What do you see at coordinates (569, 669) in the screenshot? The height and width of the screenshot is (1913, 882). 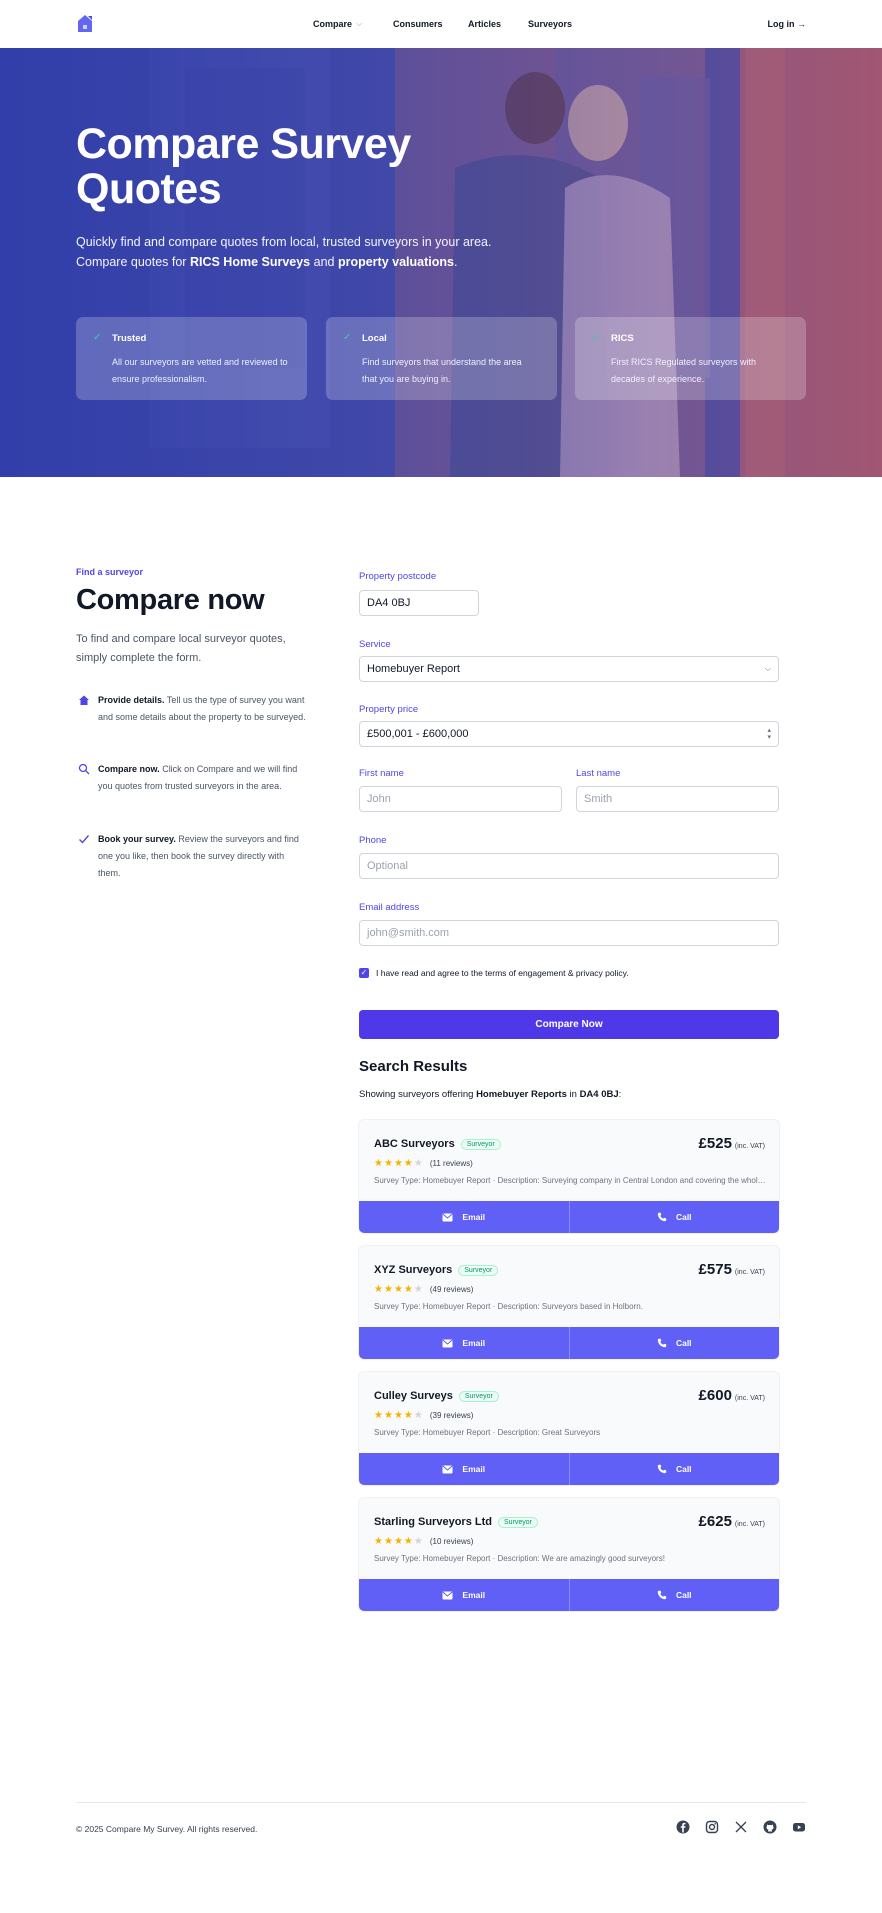 I see `service-select: Homebuyer Report ⌵` at bounding box center [569, 669].